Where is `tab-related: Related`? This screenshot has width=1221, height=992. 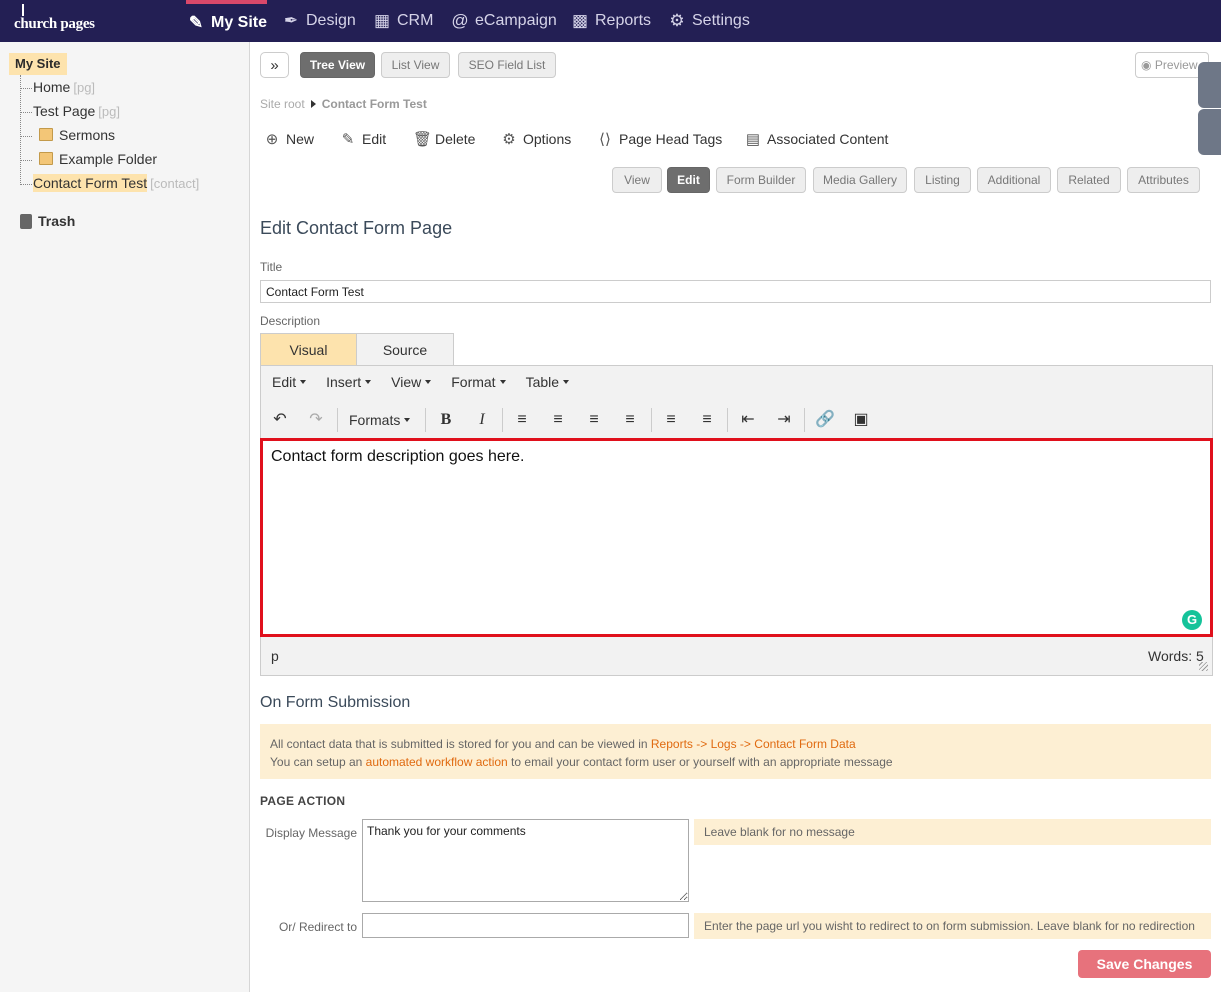
tab-related: Related is located at coordinates (1089, 180).